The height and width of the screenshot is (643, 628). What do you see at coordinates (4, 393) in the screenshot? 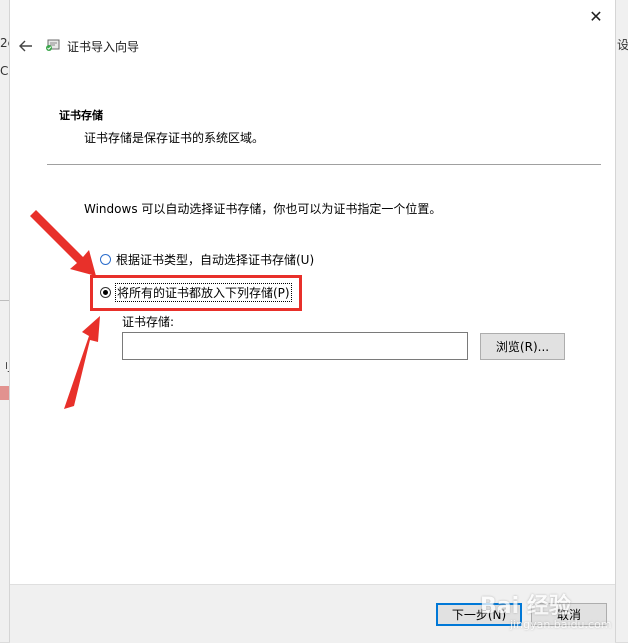
I see `background-bar` at bounding box center [4, 393].